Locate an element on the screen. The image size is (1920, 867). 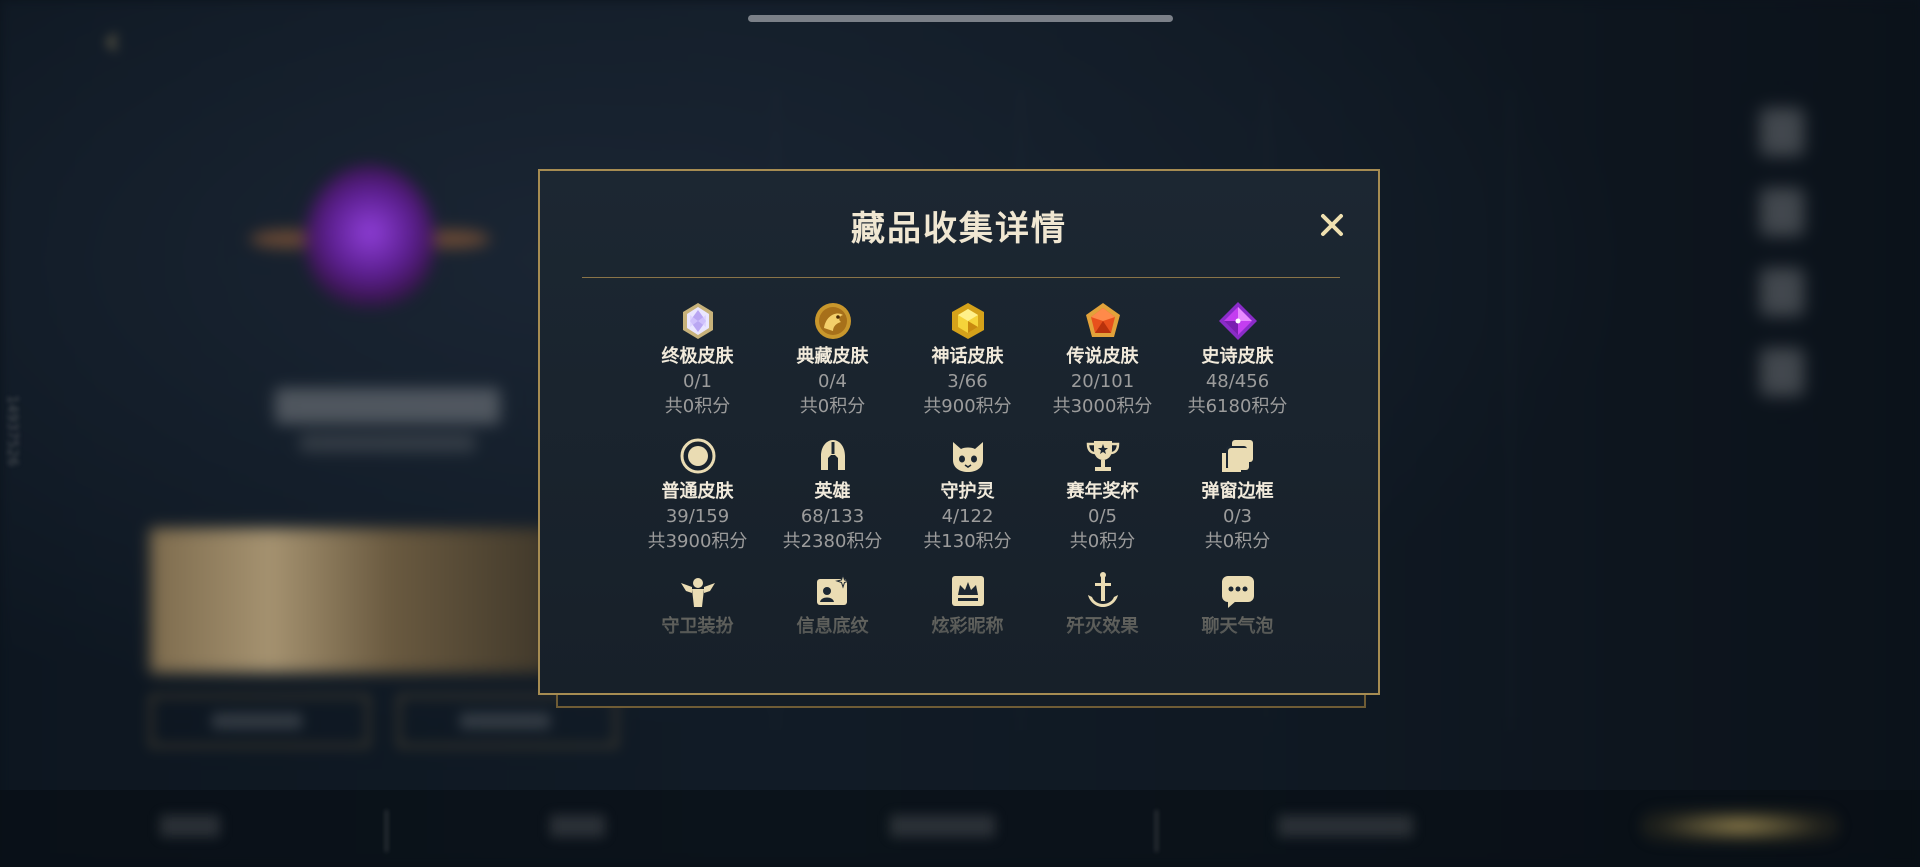
item-count: 39/159 is located at coordinates (697, 516).